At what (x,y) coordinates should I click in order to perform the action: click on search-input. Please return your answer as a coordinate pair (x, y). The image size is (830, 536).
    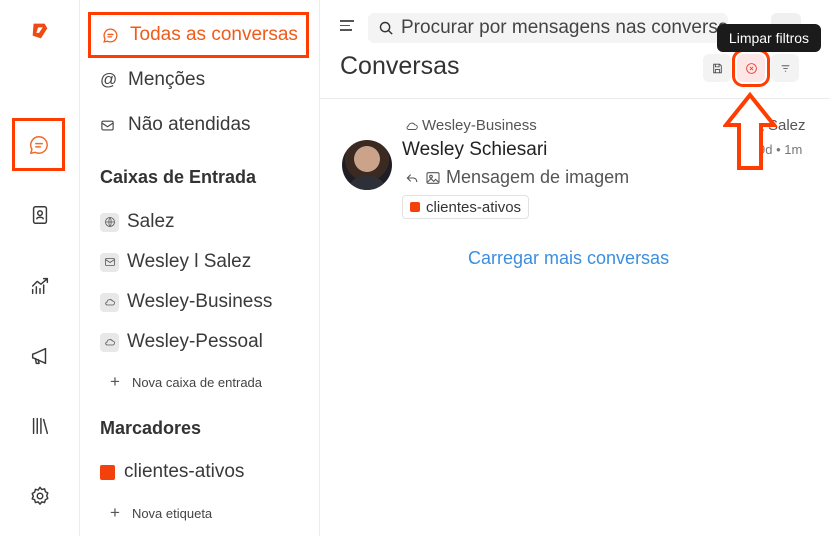
    Looking at the image, I should click on (564, 28).